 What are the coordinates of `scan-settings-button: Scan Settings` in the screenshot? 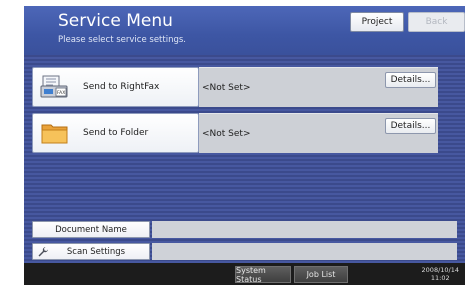 It's located at (91, 251).